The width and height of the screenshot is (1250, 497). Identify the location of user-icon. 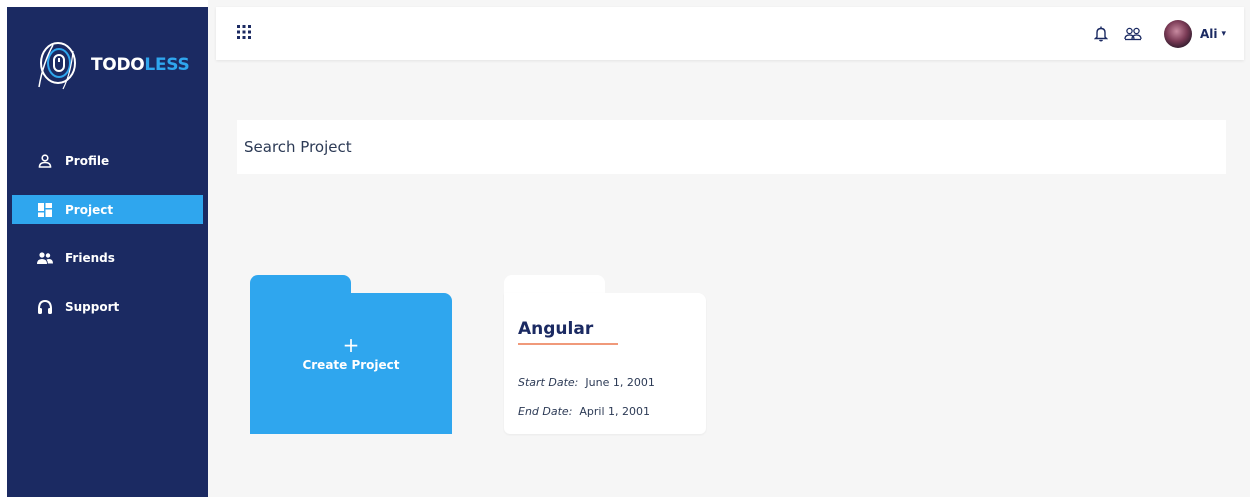
(45, 161).